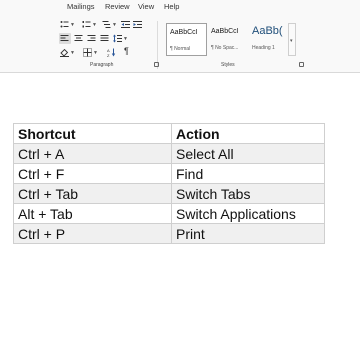 The width and height of the screenshot is (360, 360). What do you see at coordinates (125, 24) in the screenshot?
I see `decrease-indent-icon` at bounding box center [125, 24].